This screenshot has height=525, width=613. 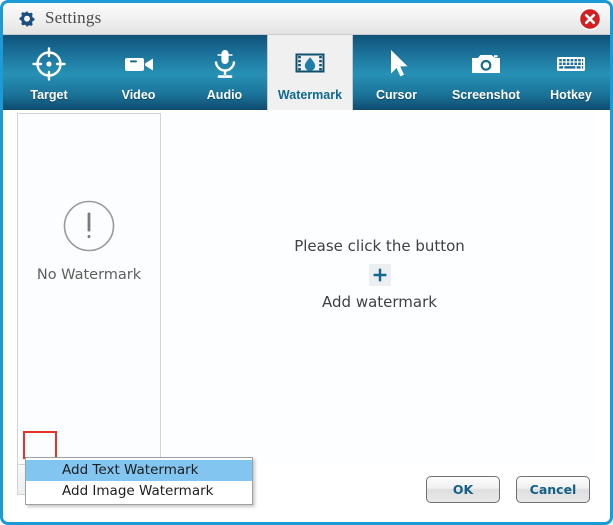 What do you see at coordinates (49, 95) in the screenshot?
I see `tab-label: Target` at bounding box center [49, 95].